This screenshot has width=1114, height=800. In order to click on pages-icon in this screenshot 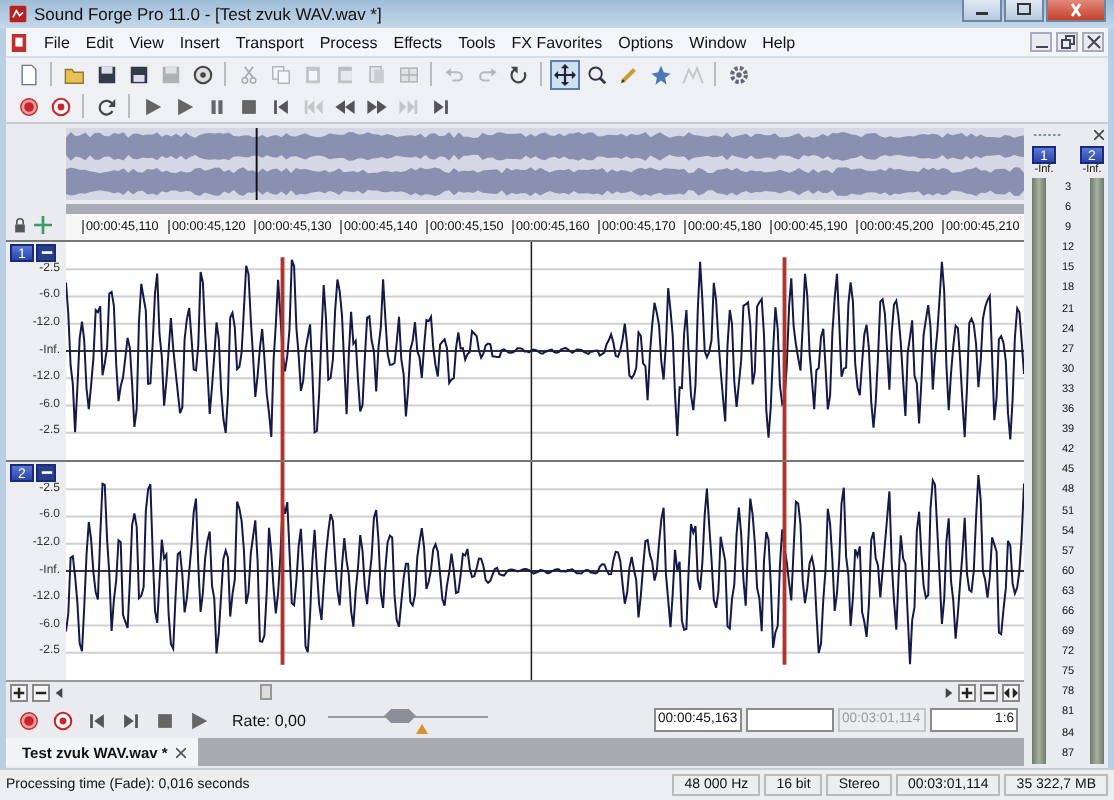, I will do `click(376, 74)`.